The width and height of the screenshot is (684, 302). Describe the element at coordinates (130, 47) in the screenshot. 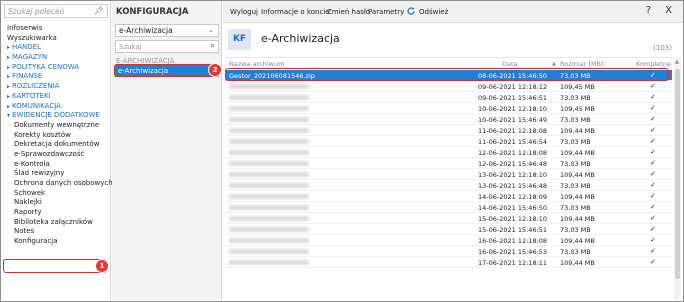

I see `config-filter-placeholder: Szukaj` at that location.